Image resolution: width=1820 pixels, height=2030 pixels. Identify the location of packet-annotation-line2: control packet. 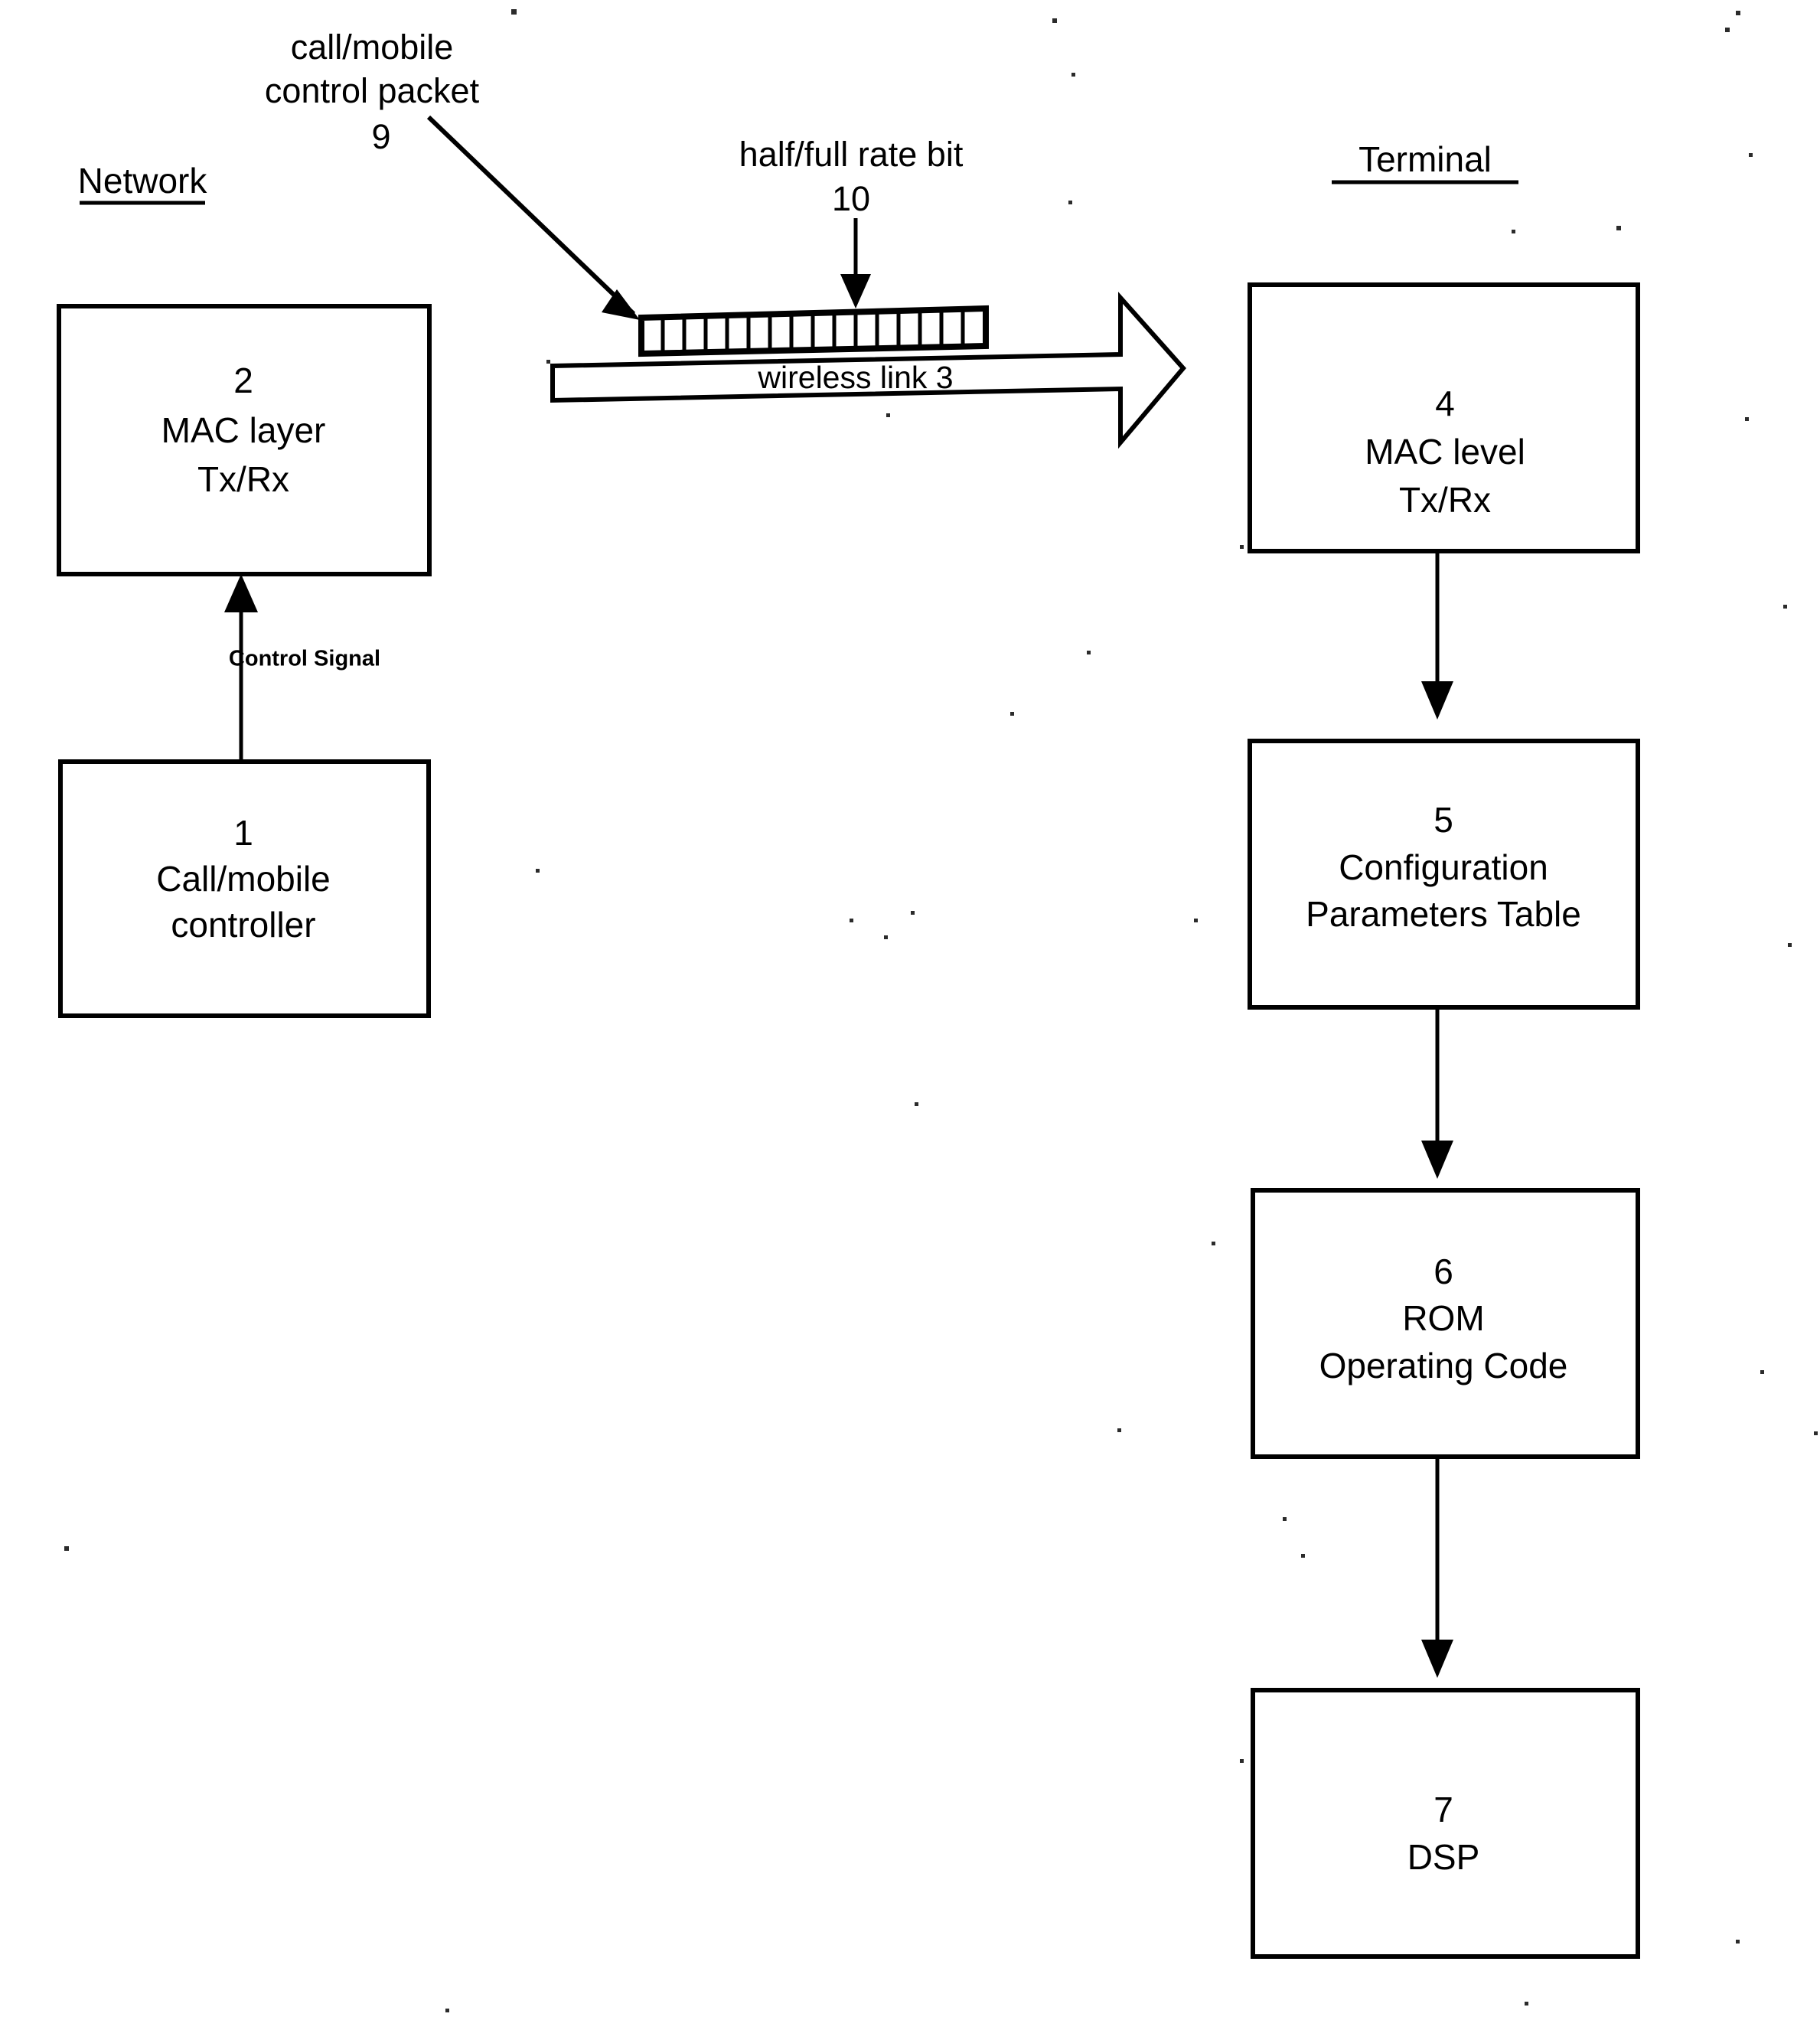
(372, 90).